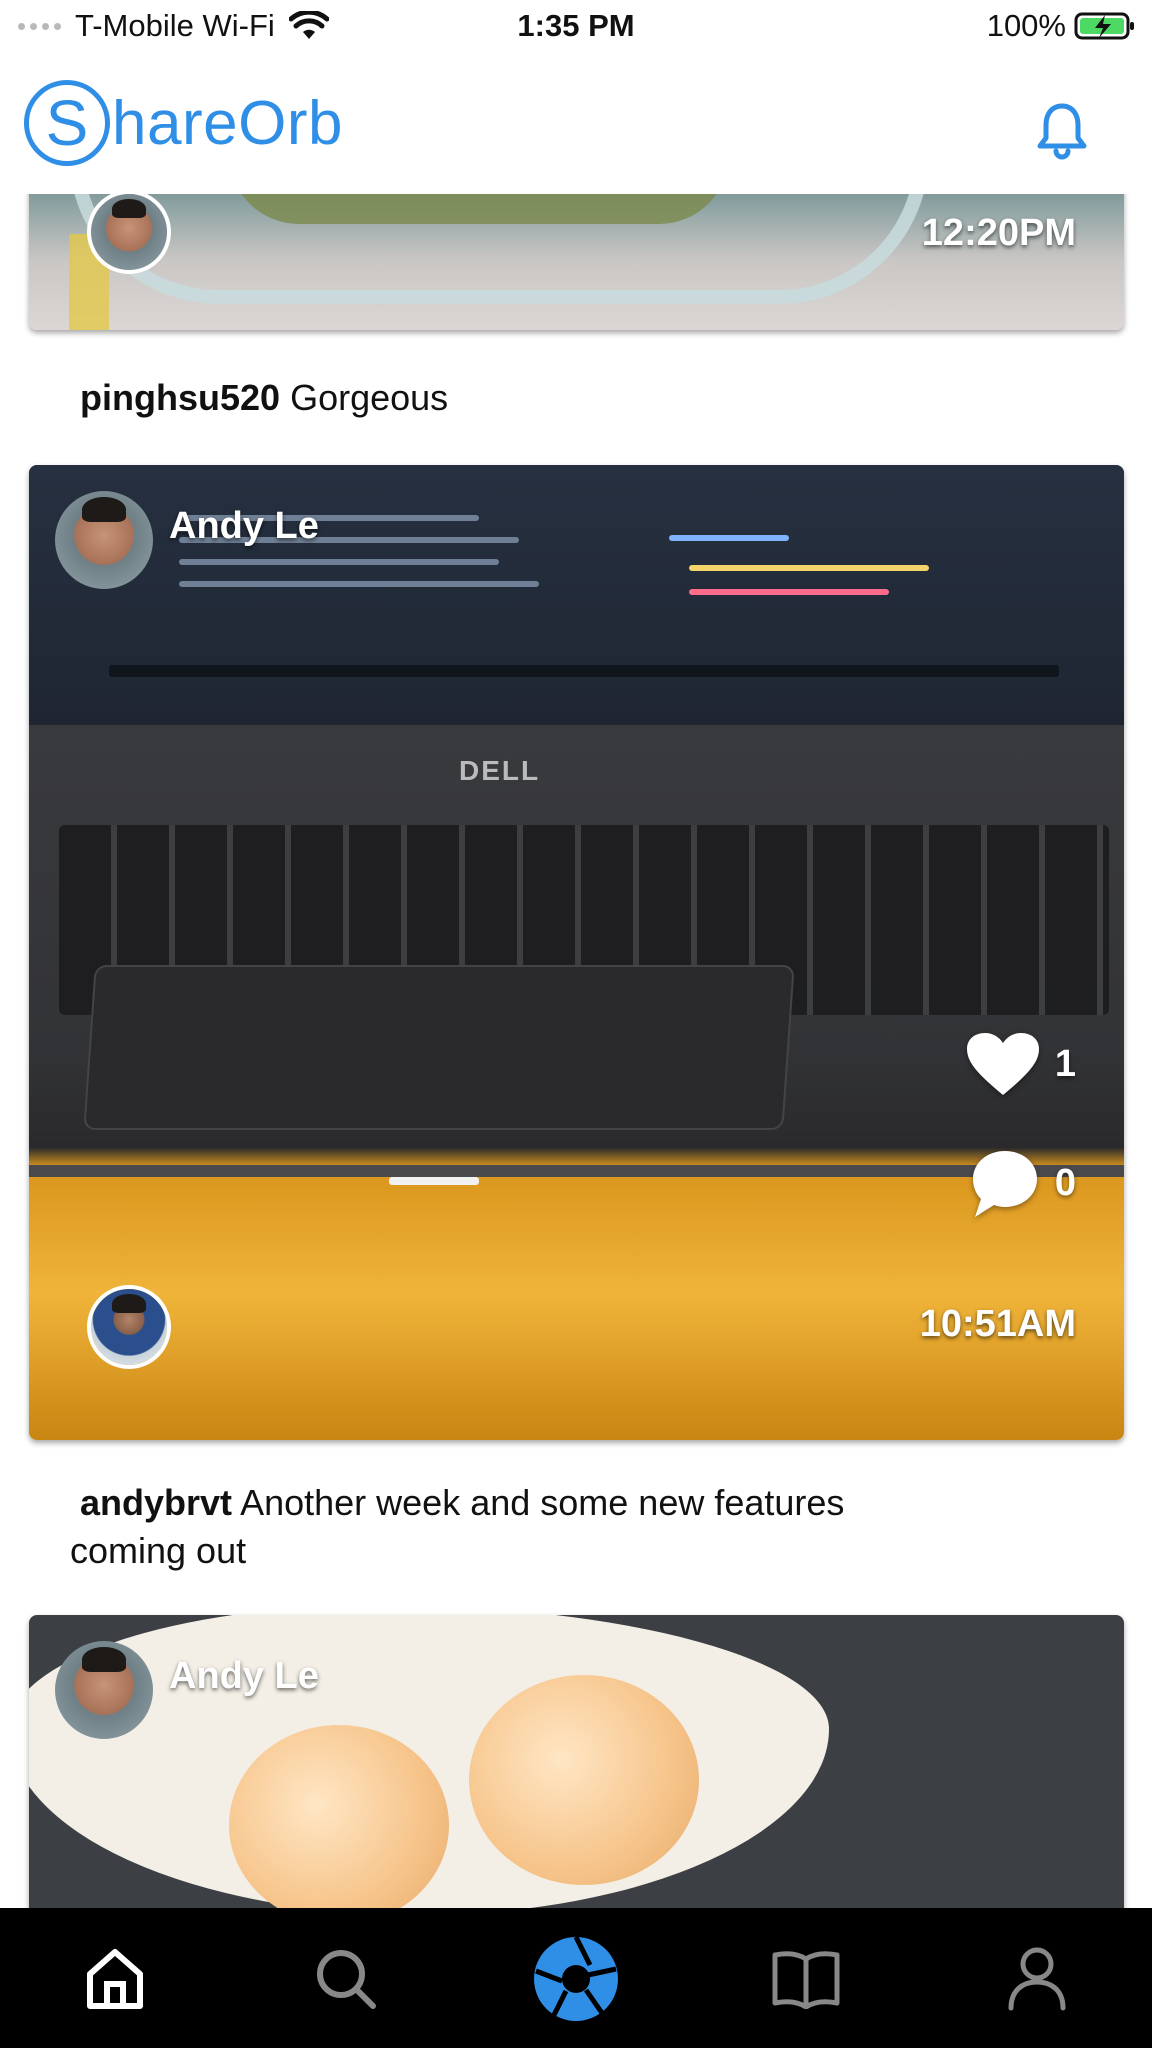 Image resolution: width=1152 pixels, height=2048 pixels. I want to click on tab-book, so click(806, 1979).